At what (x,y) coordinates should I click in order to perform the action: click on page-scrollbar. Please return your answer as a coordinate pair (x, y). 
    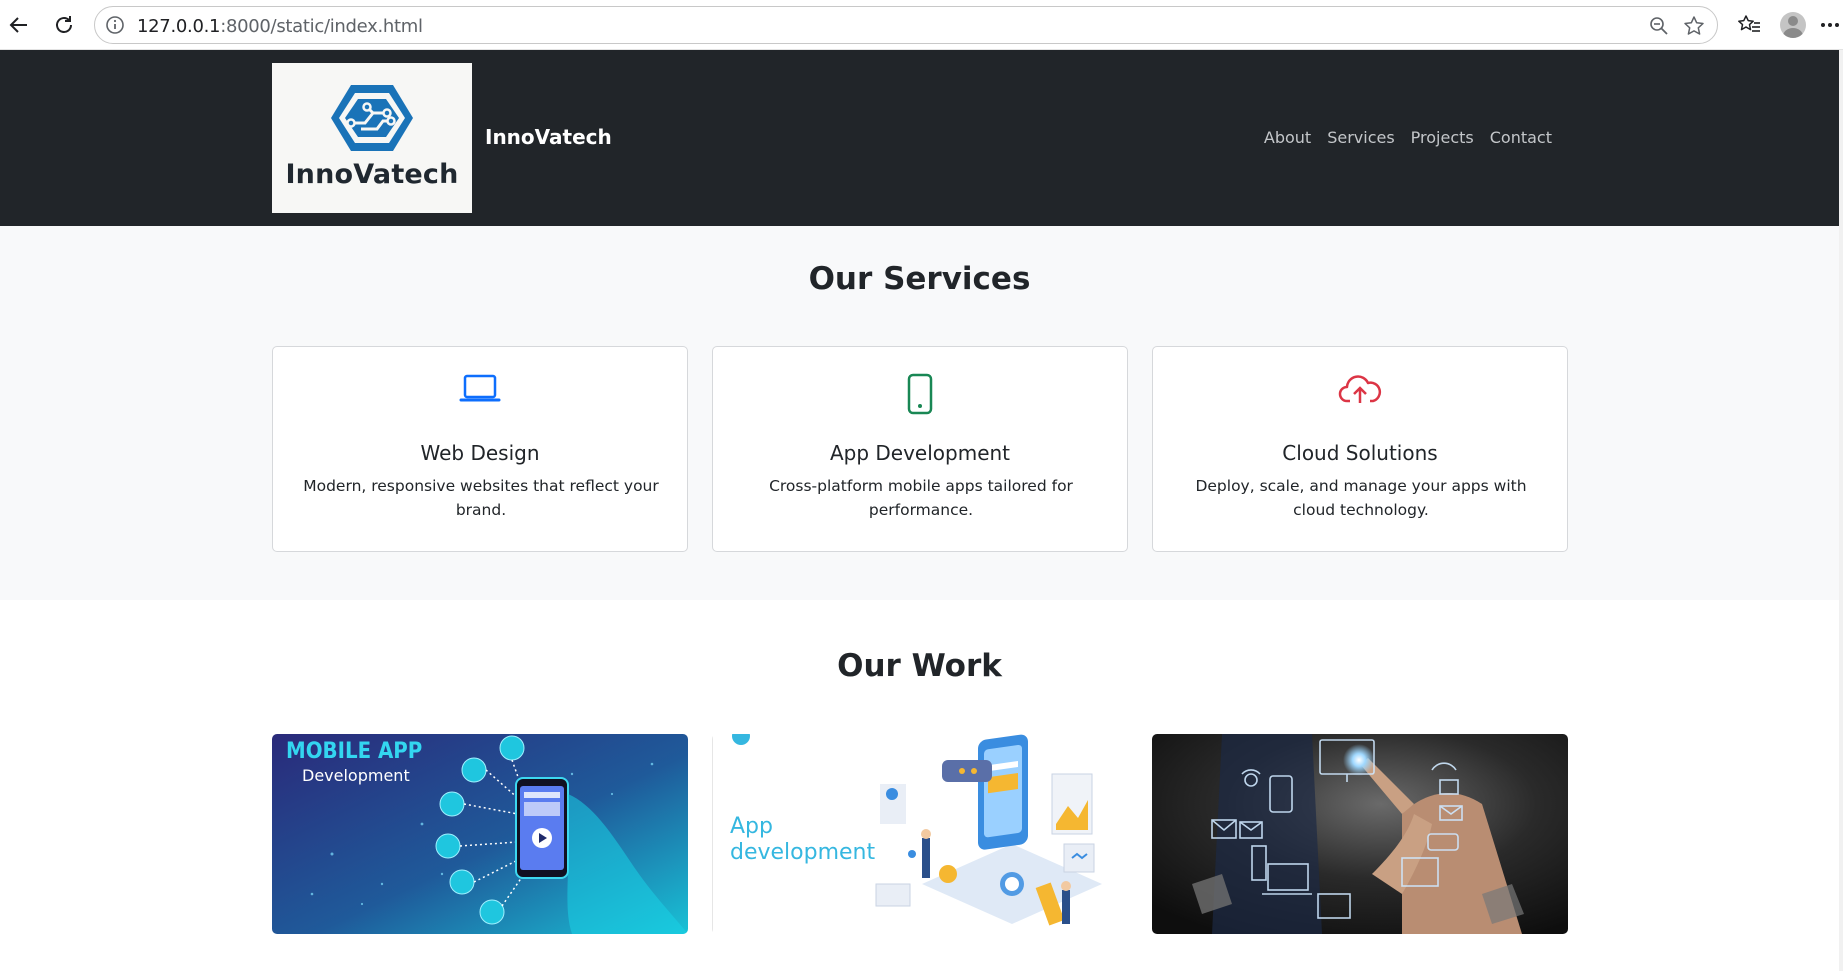
    Looking at the image, I should click on (1841, 510).